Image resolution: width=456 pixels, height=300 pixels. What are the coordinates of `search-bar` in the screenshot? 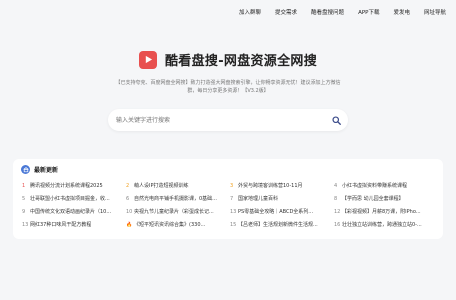 It's located at (228, 120).